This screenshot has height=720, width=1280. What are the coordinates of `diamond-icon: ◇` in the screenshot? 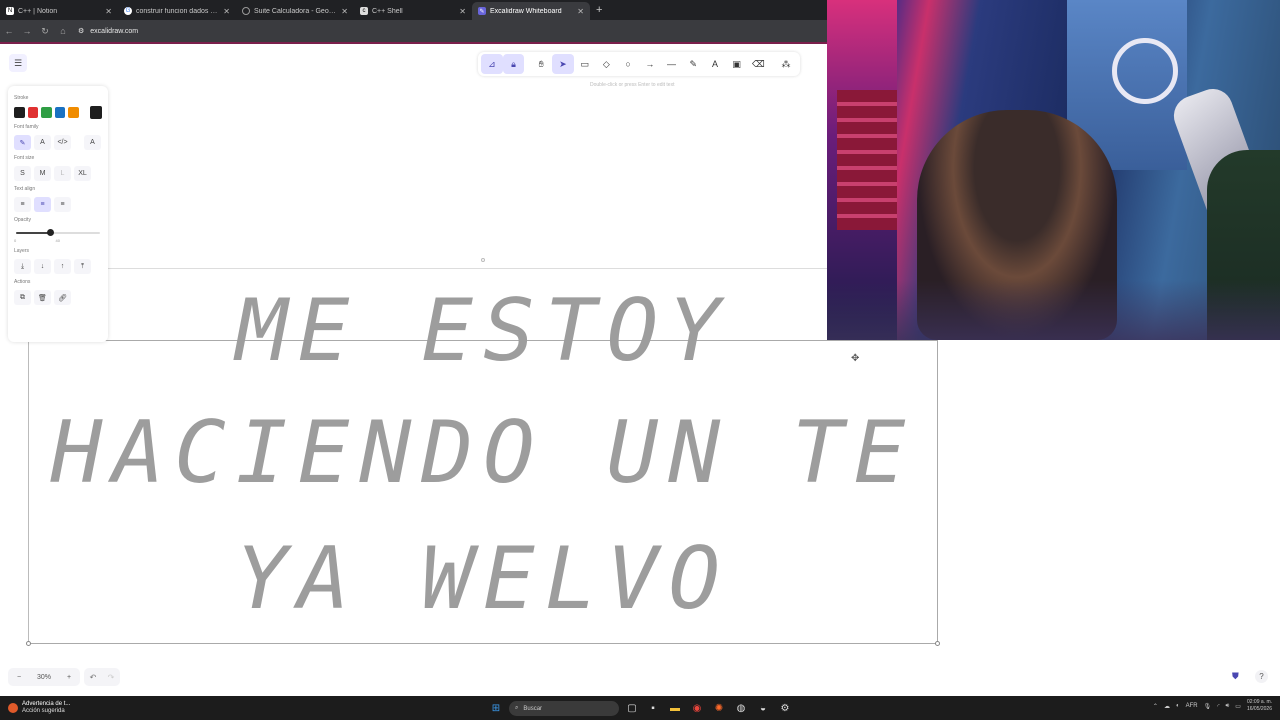 It's located at (607, 64).